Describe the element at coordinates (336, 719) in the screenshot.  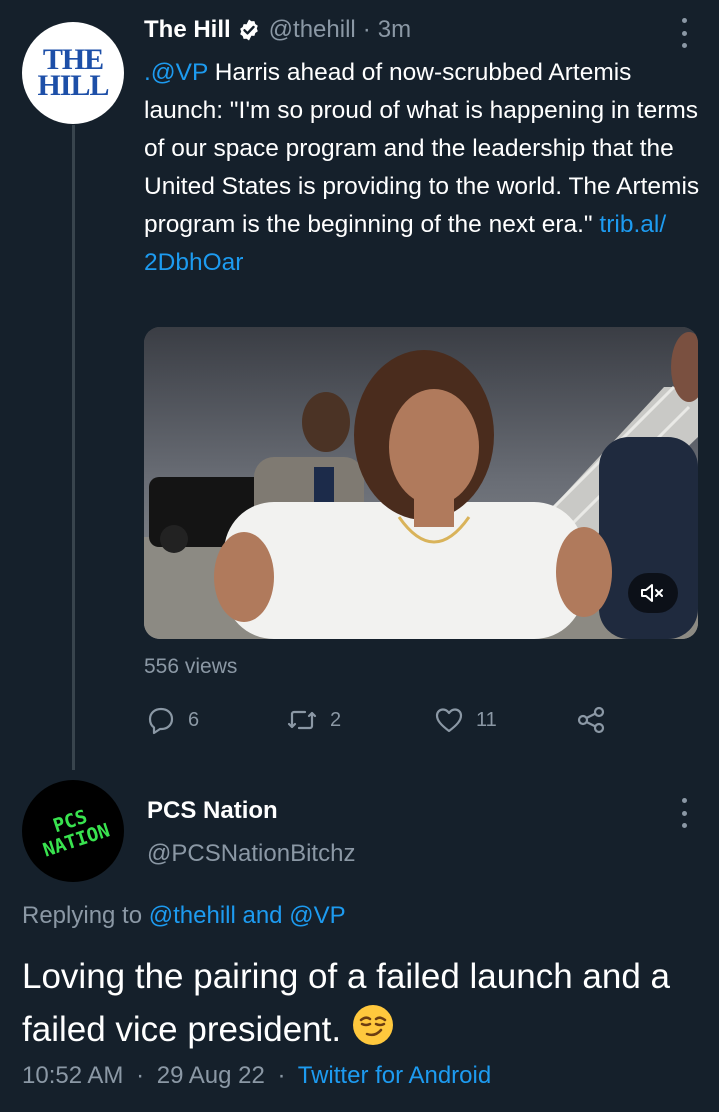
I see `retweet-count: 2` at that location.